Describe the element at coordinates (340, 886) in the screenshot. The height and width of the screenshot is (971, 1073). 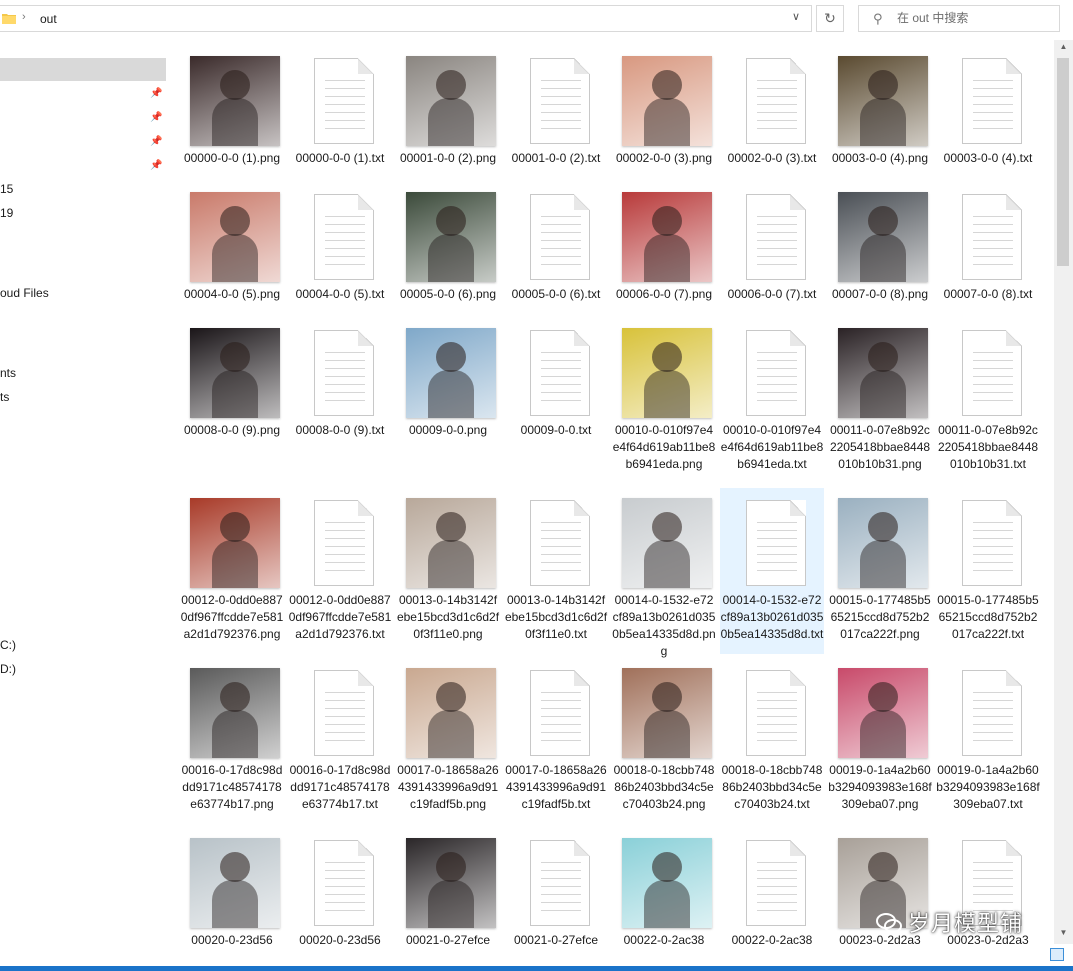
I see `file-item-txt: 00020-0-23d56` at that location.